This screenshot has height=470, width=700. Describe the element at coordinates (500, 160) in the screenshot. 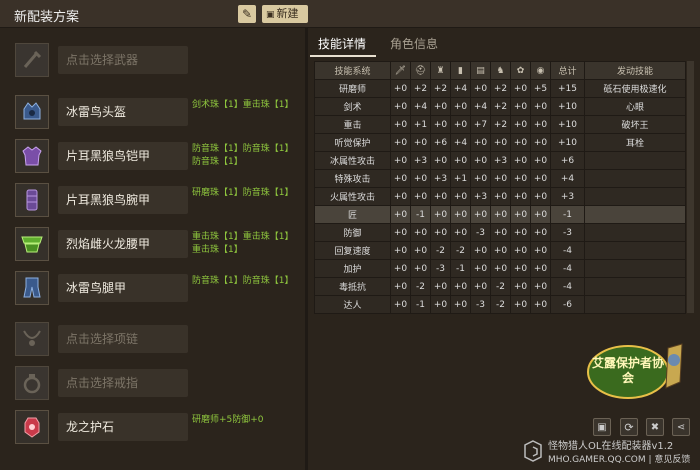

I see `table-row: 冰属性攻击 +0 +3 +0 +0 +0 +3 +0 +0 +6` at that location.